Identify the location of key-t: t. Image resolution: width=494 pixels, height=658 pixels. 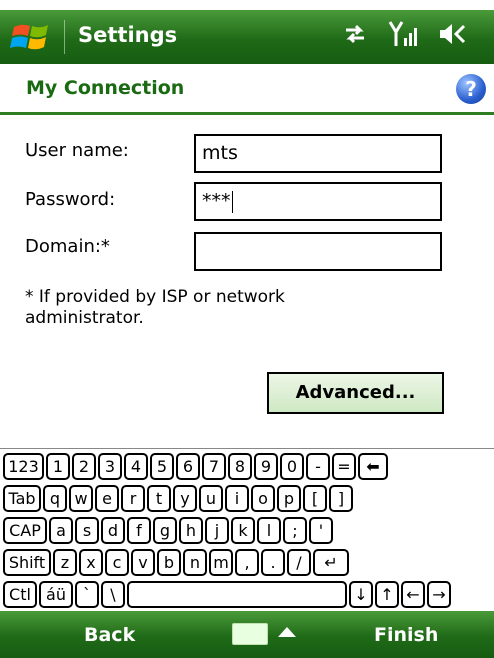
(159, 498).